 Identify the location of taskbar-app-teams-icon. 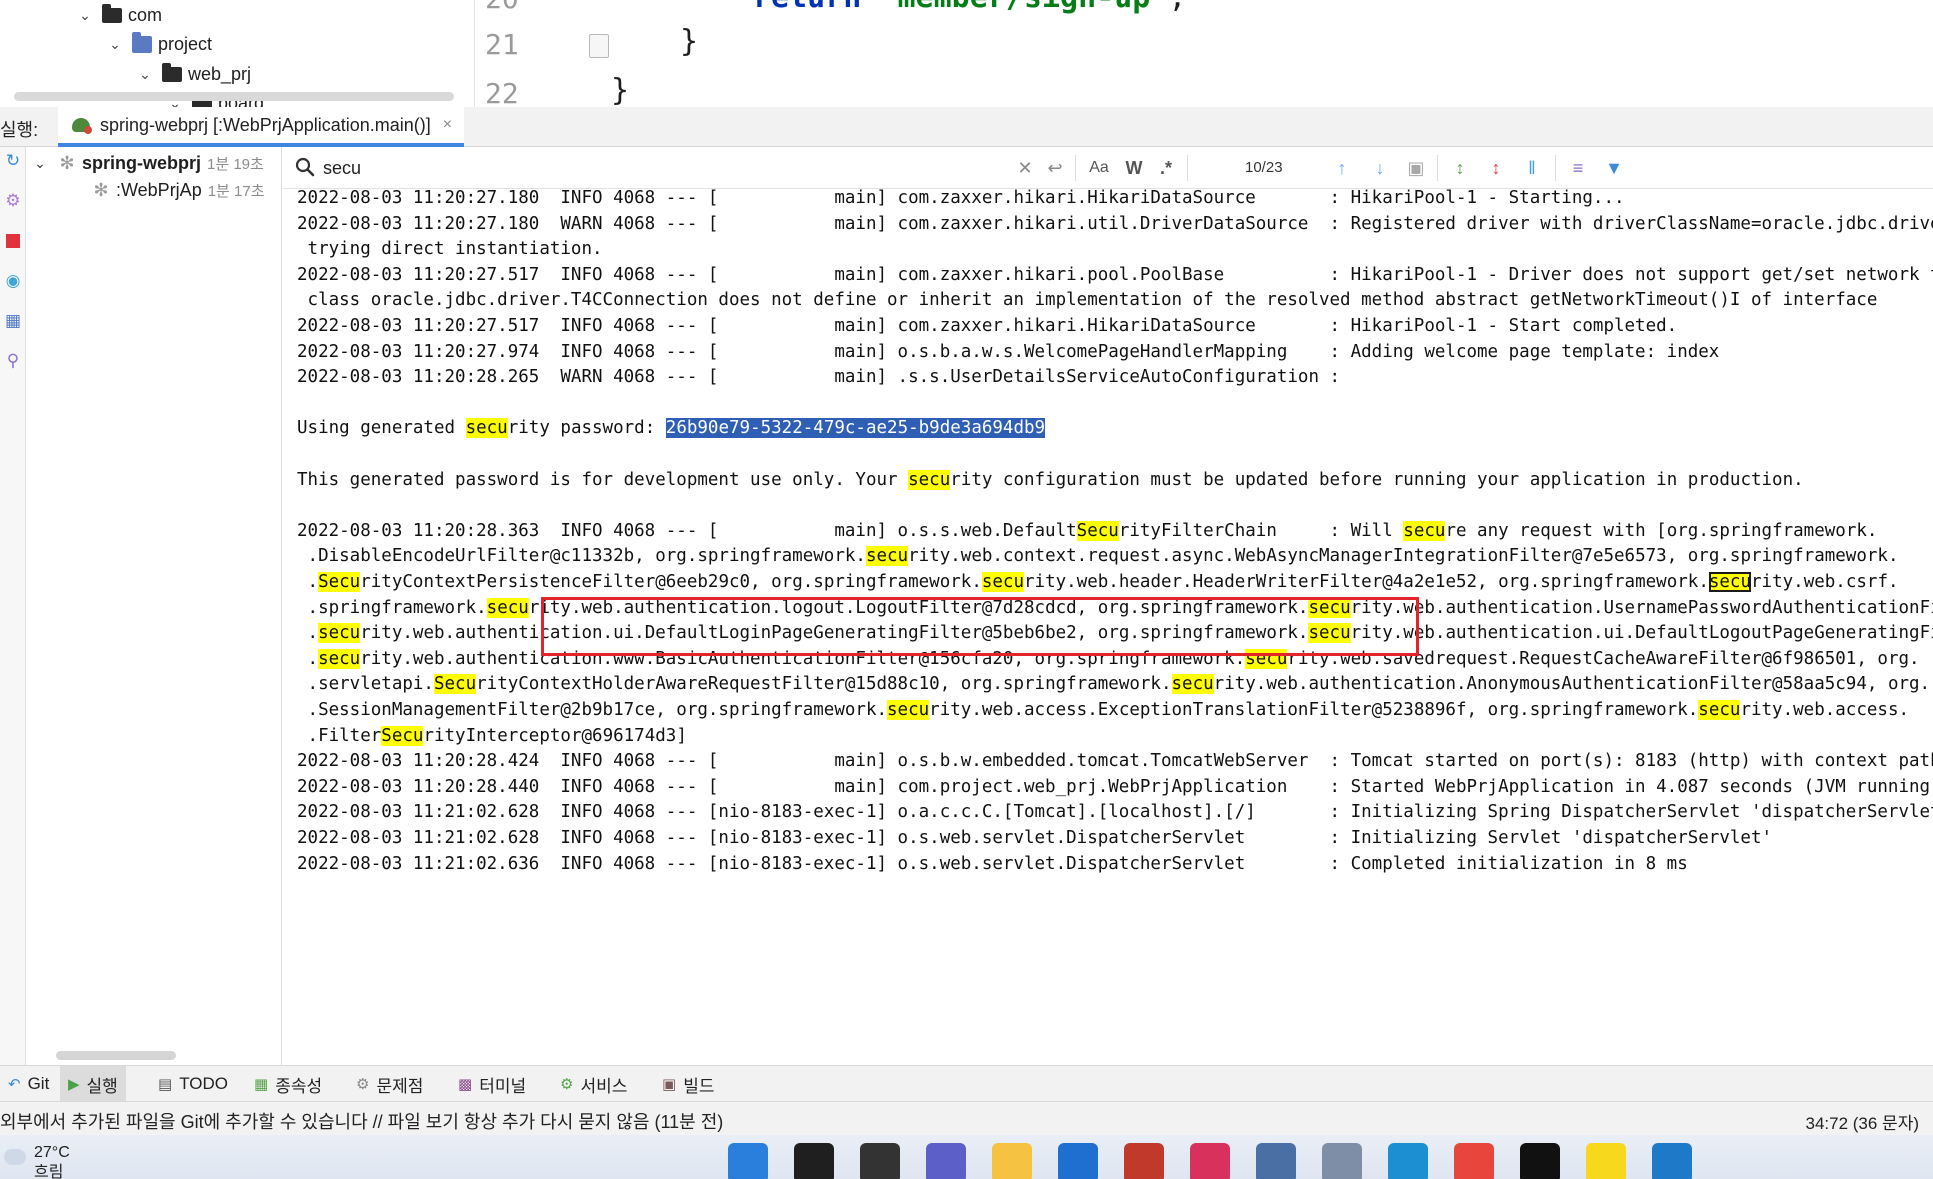
(946, 1161).